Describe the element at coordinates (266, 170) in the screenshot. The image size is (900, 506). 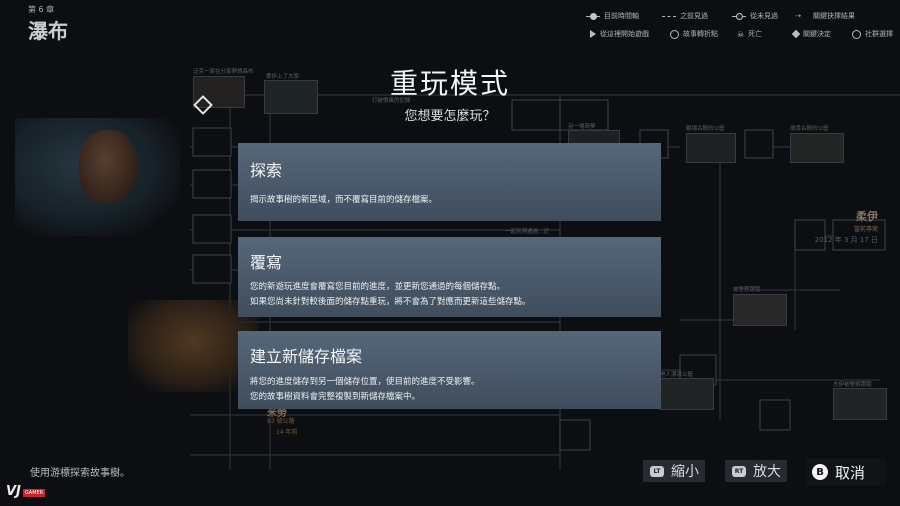
I see `option-title: 探索` at that location.